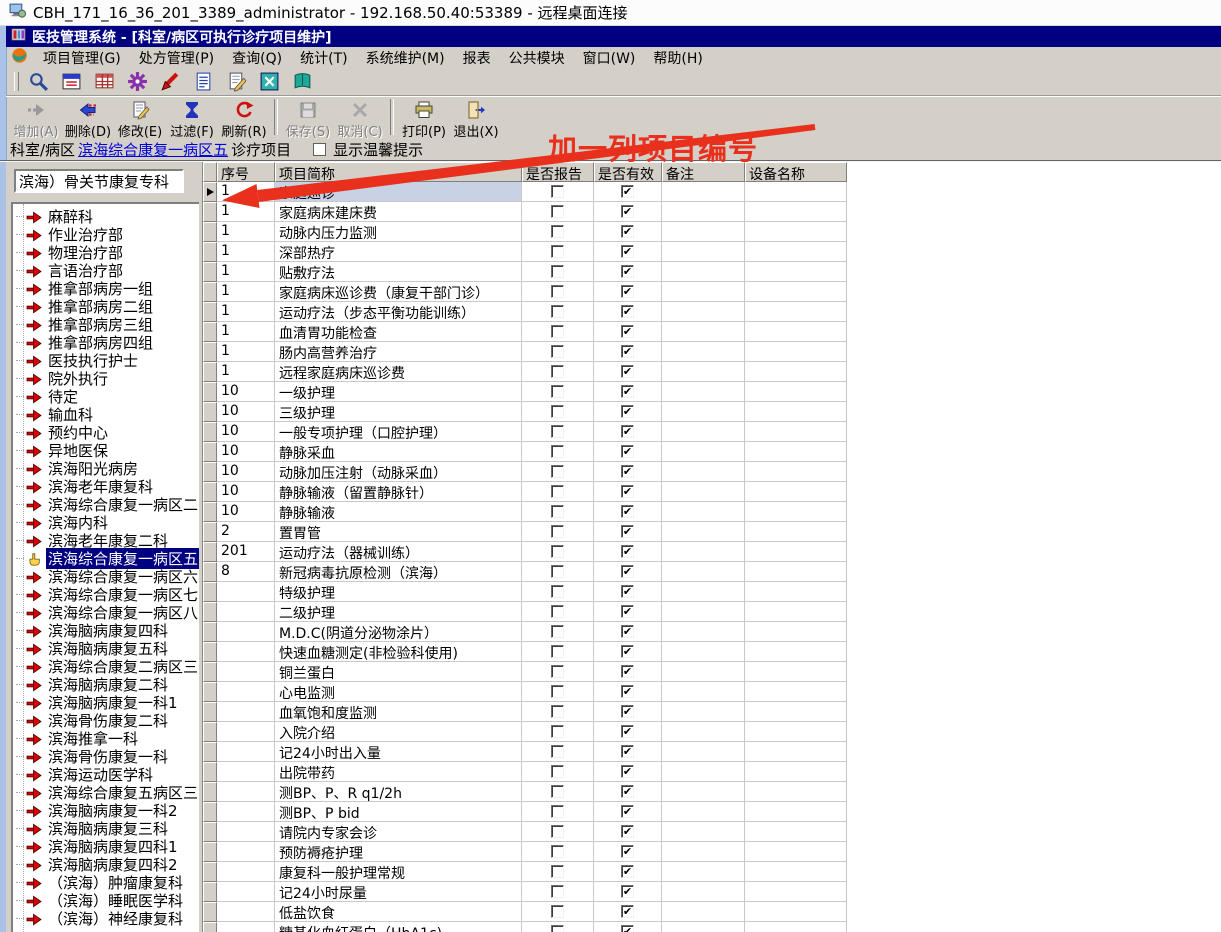 The width and height of the screenshot is (1221, 932). I want to click on tree-item: 滨海老年康复二科, so click(106, 540).